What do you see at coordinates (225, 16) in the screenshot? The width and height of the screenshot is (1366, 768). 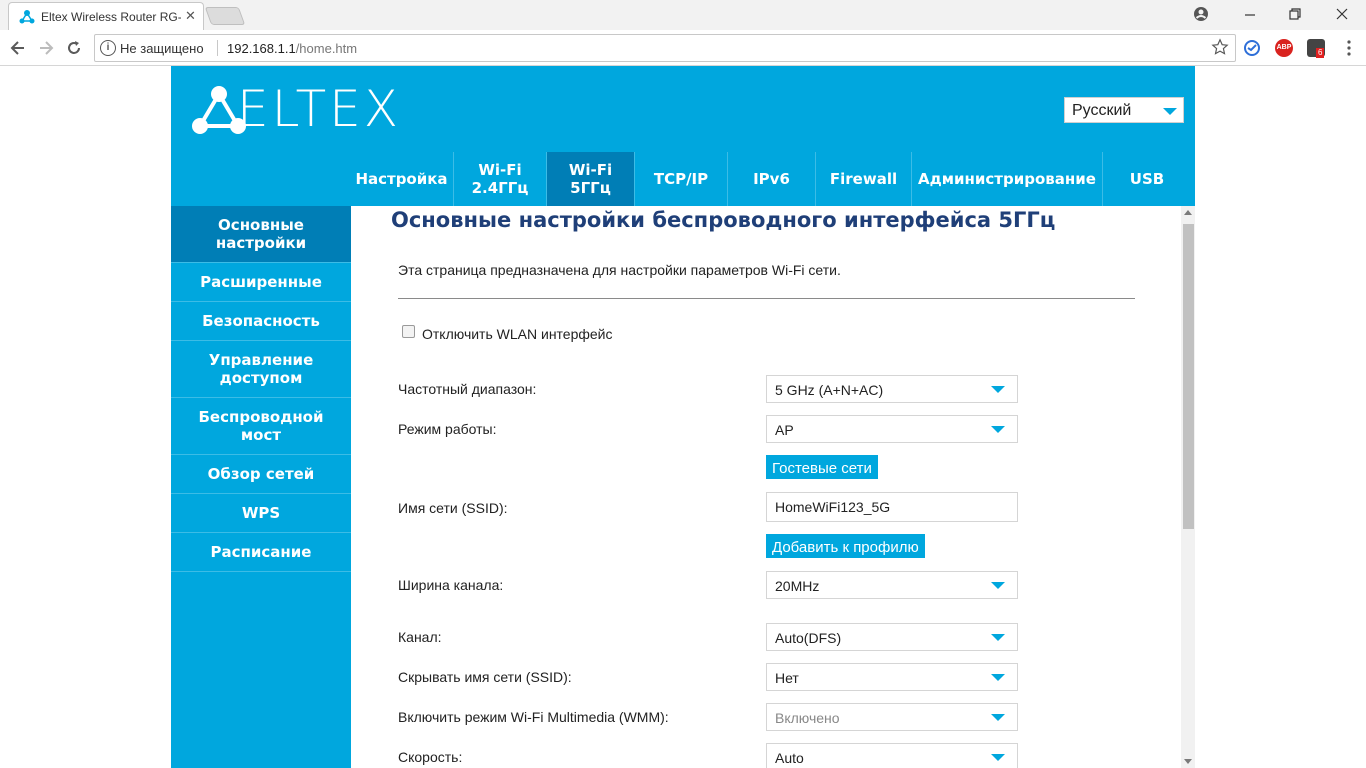 I see `new-tab-button` at bounding box center [225, 16].